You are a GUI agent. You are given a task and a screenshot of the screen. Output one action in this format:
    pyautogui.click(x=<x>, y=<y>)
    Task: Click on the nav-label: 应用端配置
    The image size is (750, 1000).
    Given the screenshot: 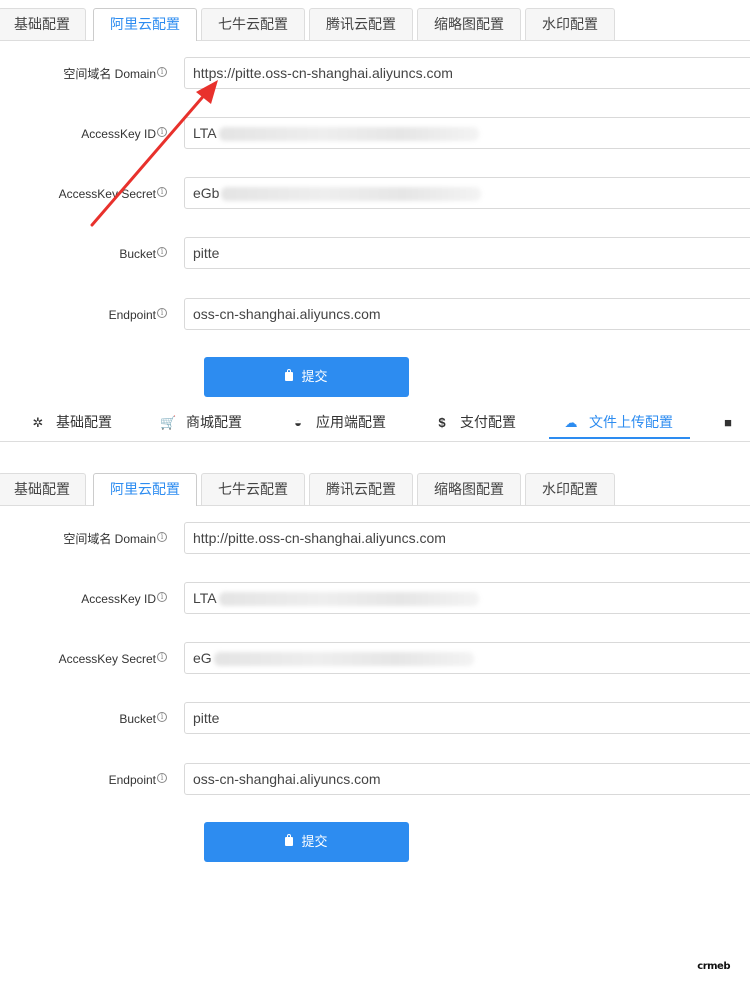 What is the action you would take?
    pyautogui.click(x=351, y=422)
    